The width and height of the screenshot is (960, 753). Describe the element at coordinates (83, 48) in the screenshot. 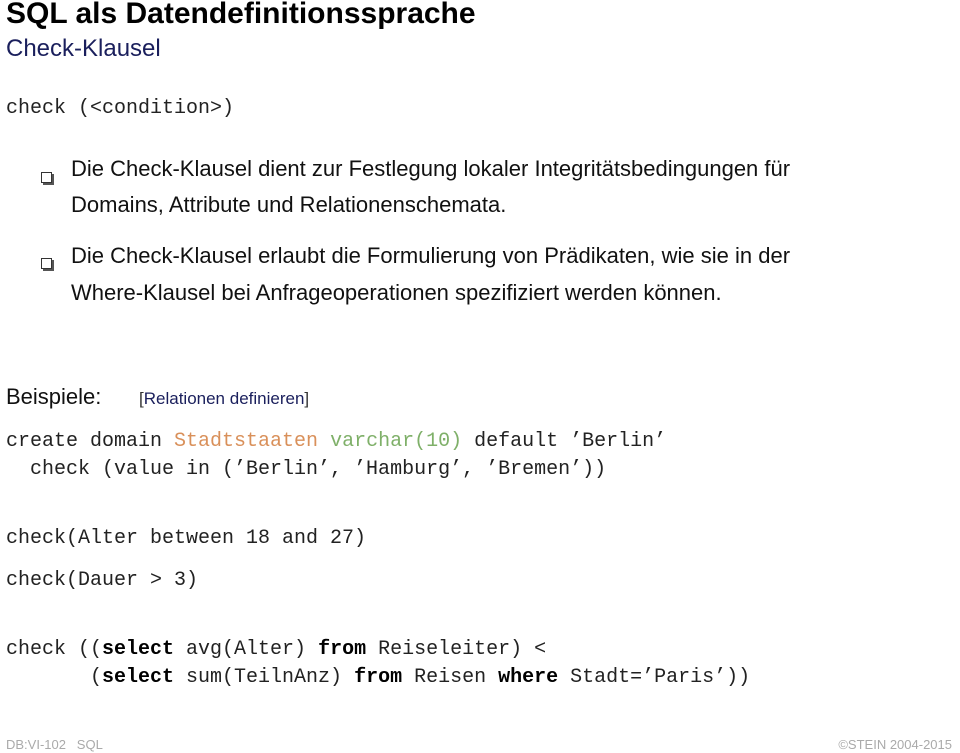

I see `page-subtitle: Check-Klausel` at that location.